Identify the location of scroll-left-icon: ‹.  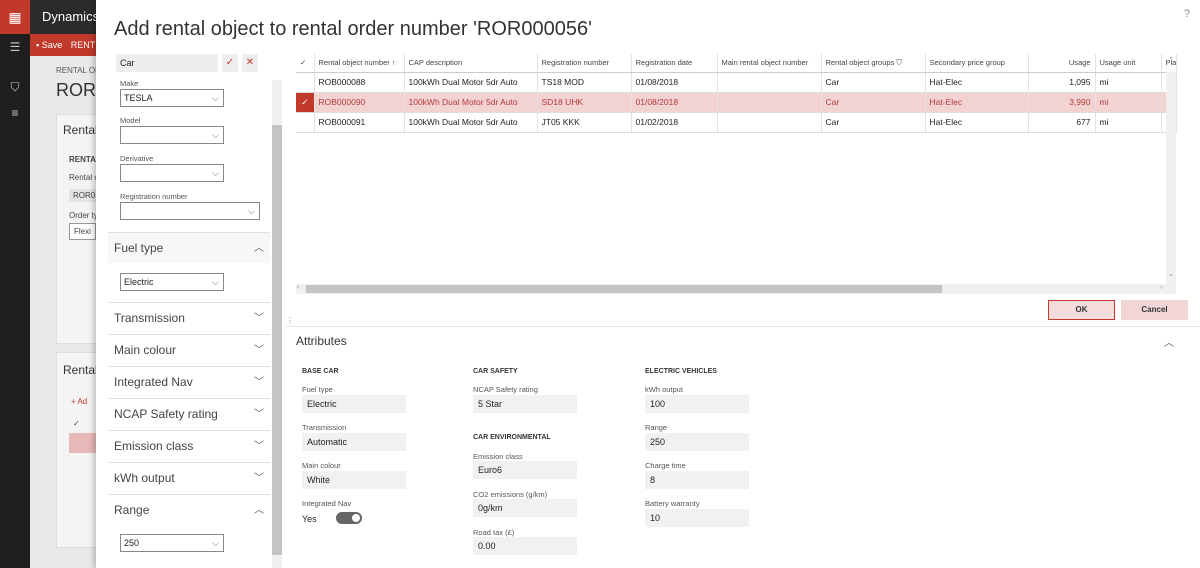
(298, 287).